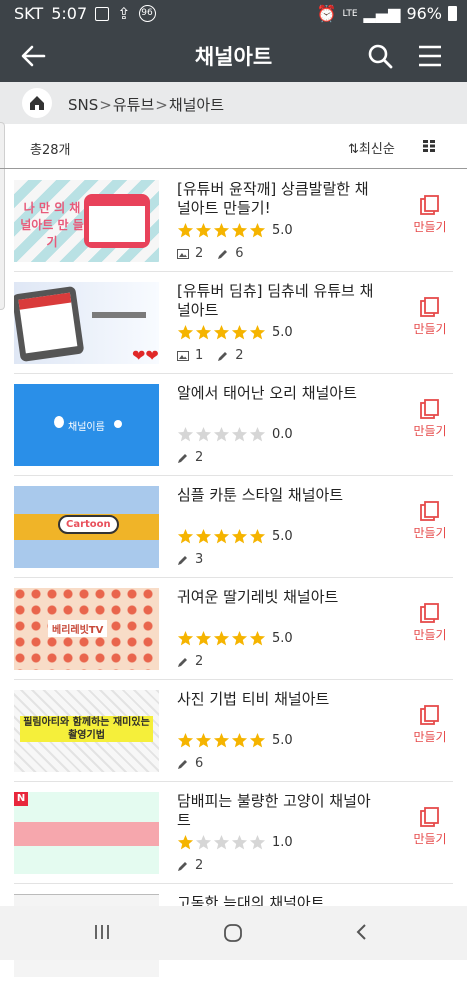  Describe the element at coordinates (277, 199) in the screenshot. I see `item-title: [유튜버 윤작깨] 상큼발랄한 채널아트 만들기!` at that location.